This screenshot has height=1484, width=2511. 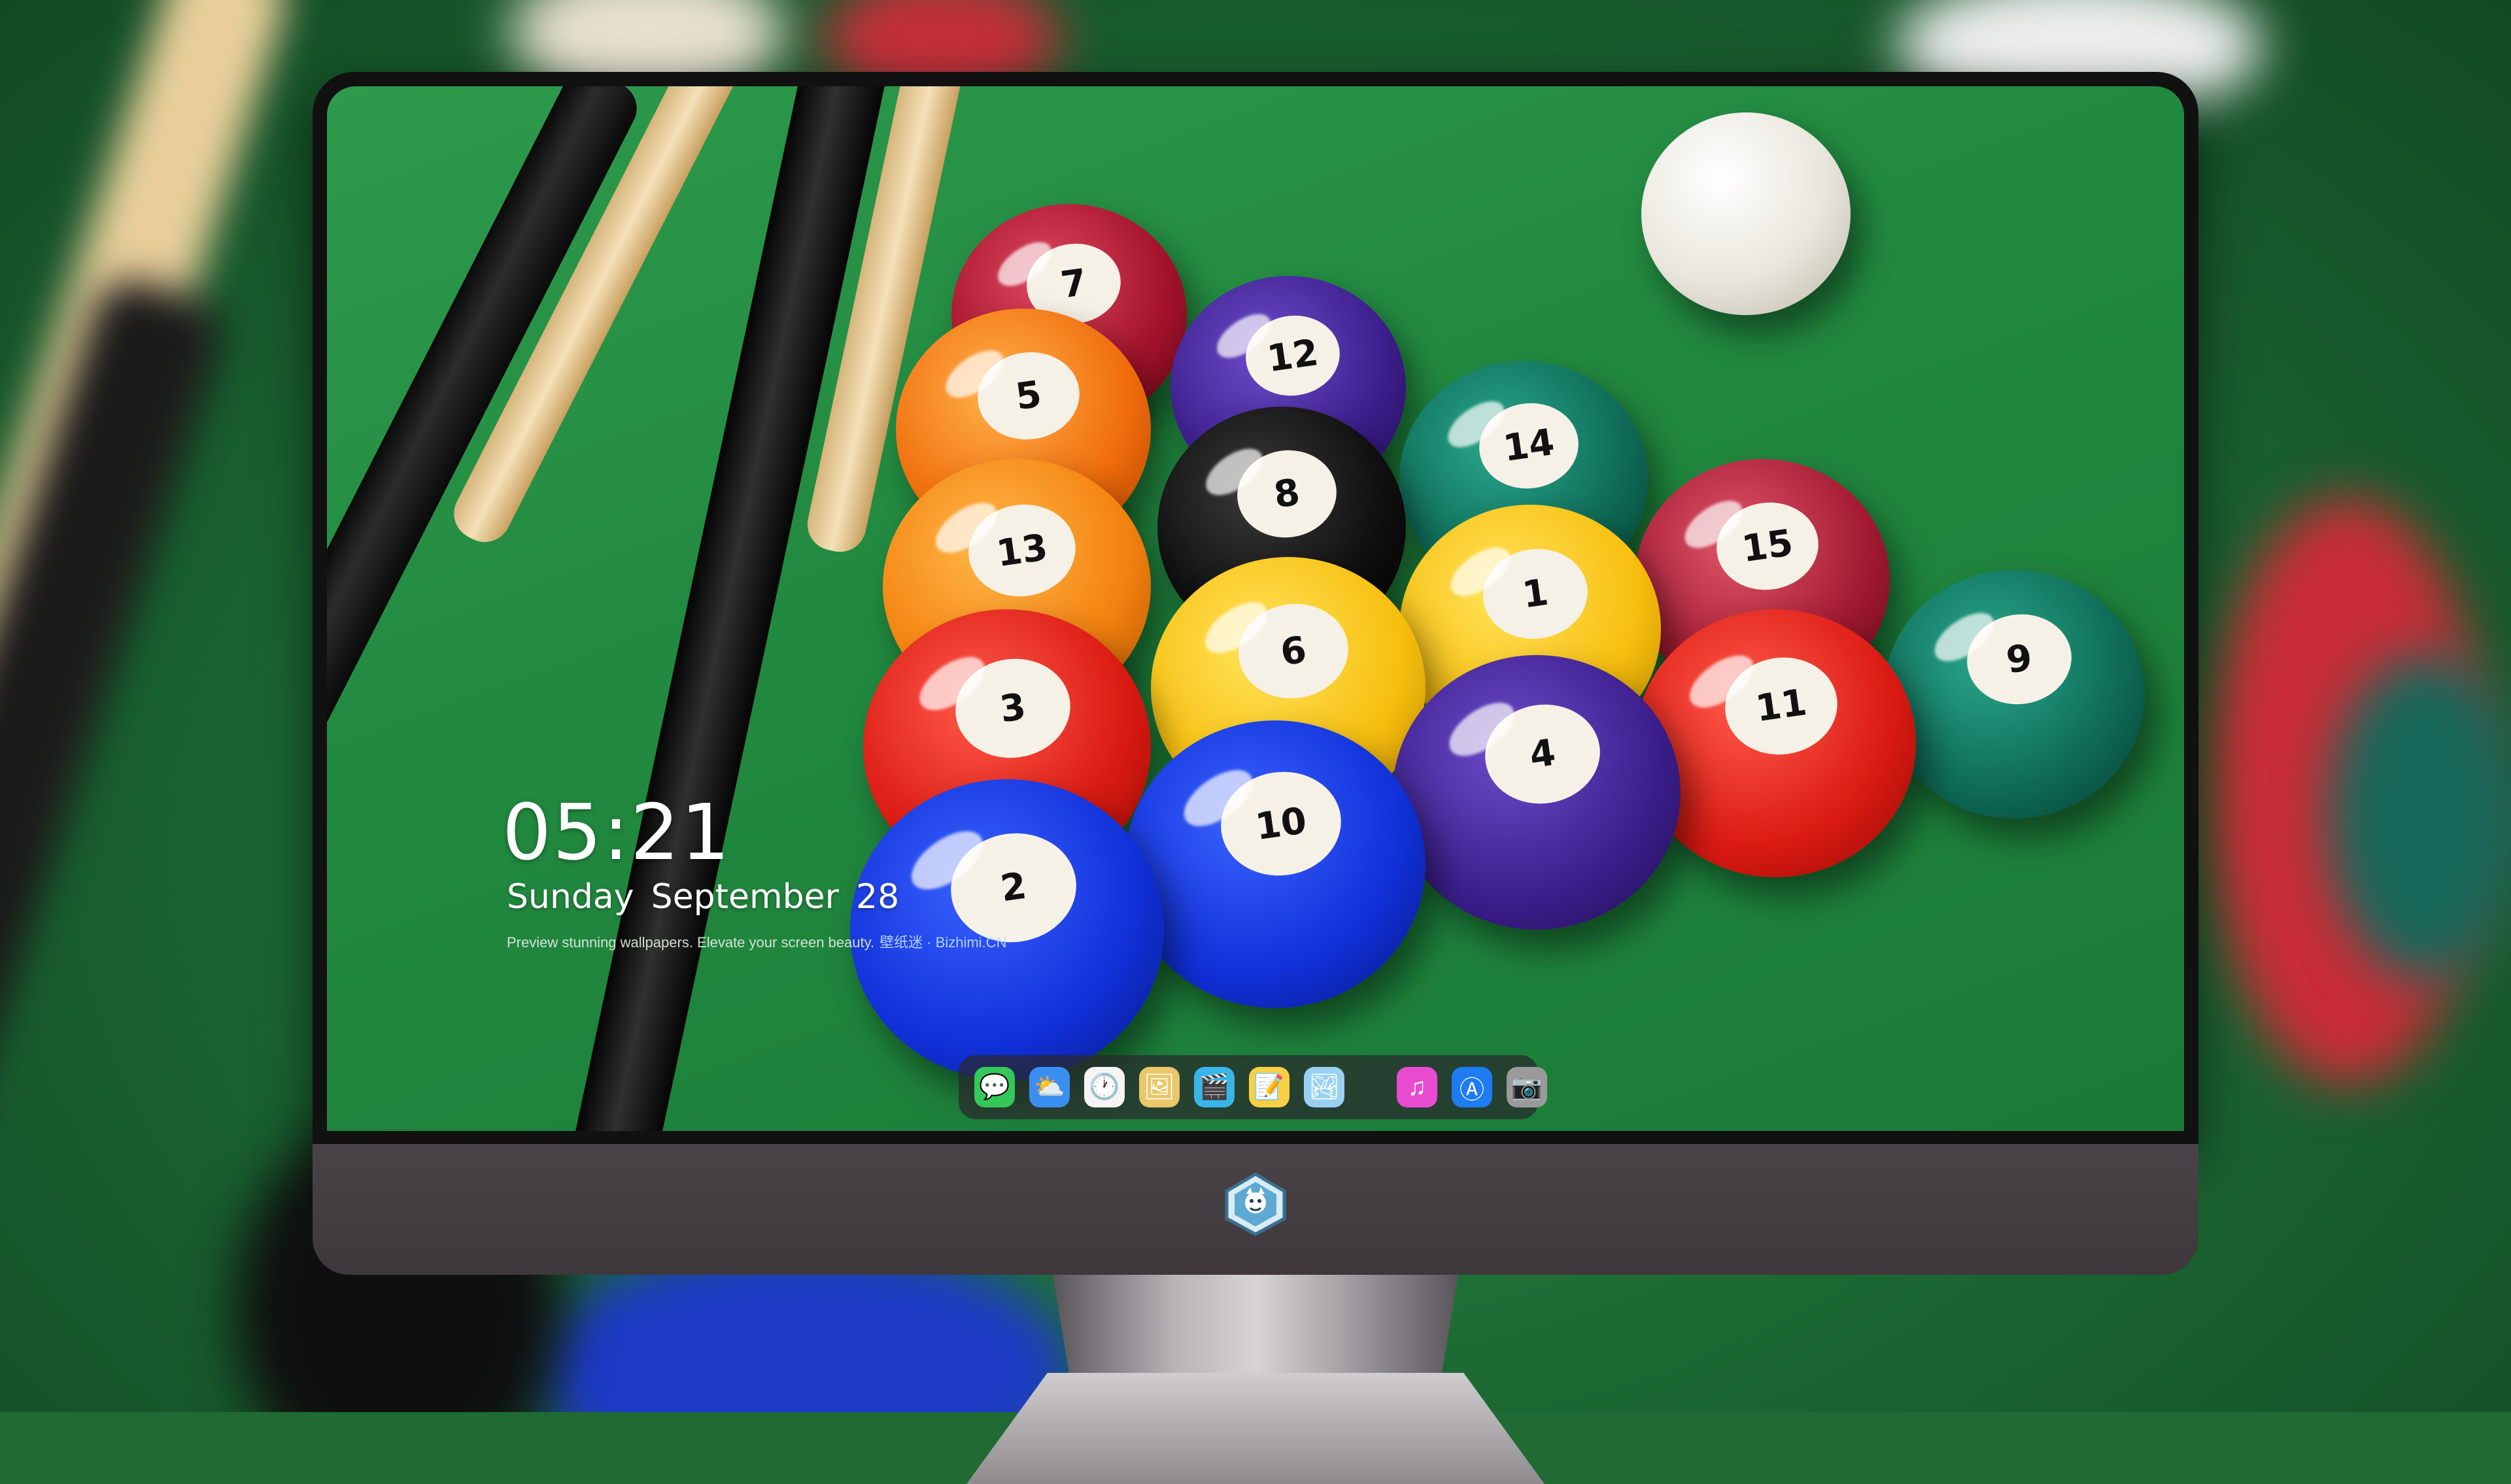 What do you see at coordinates (1270, 1087) in the screenshot?
I see `notes-icon: 📝` at bounding box center [1270, 1087].